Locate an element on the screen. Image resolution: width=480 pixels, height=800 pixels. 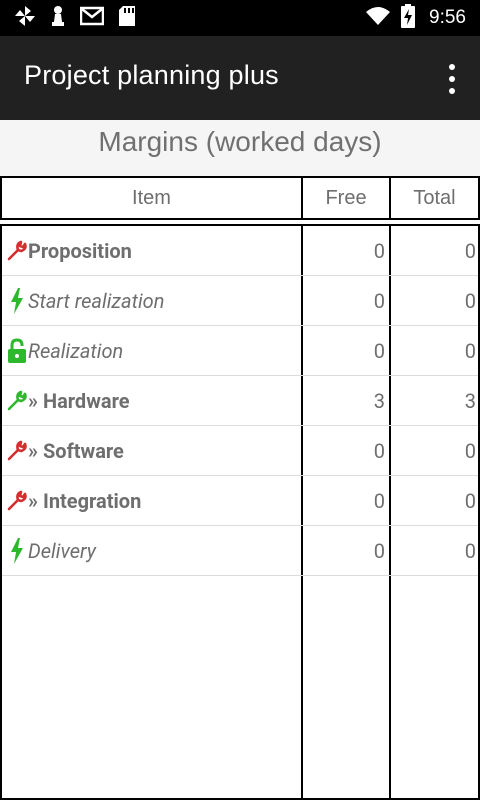
item-label: » Integration is located at coordinates (85, 500).